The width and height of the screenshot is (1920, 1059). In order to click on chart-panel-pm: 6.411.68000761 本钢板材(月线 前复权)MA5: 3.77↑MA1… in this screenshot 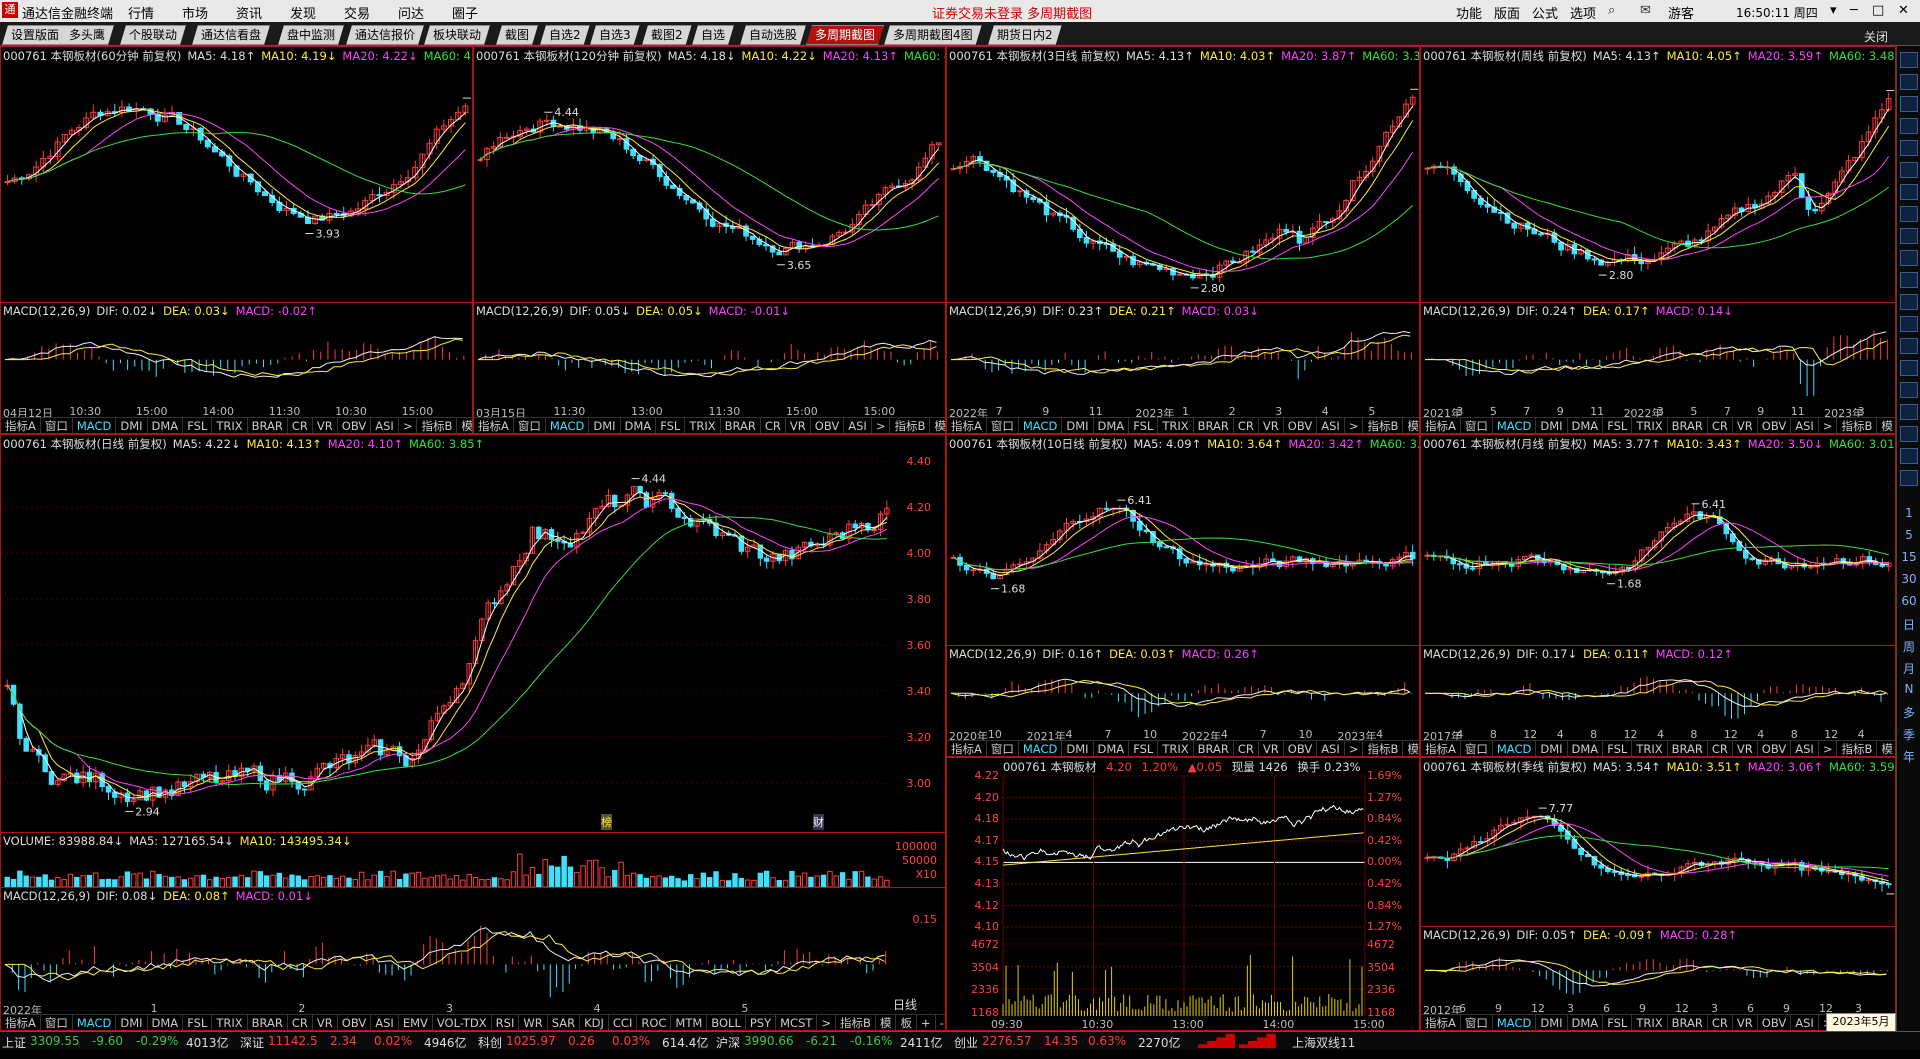, I will do `click(1658, 595)`.